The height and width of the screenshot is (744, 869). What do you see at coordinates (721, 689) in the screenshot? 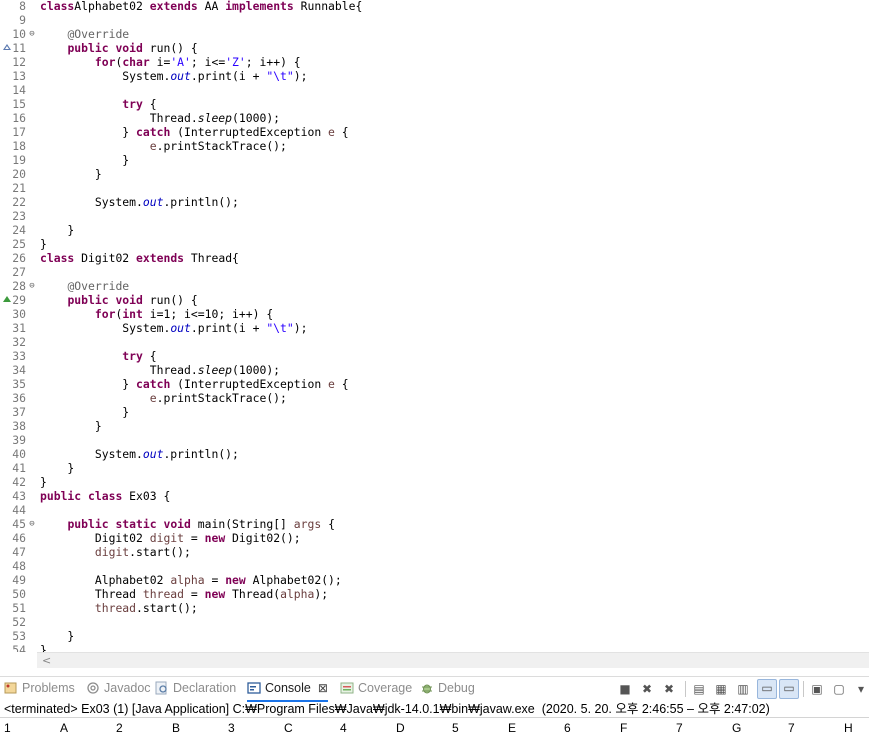
I see `scroll-lock-icon: ▦` at bounding box center [721, 689].